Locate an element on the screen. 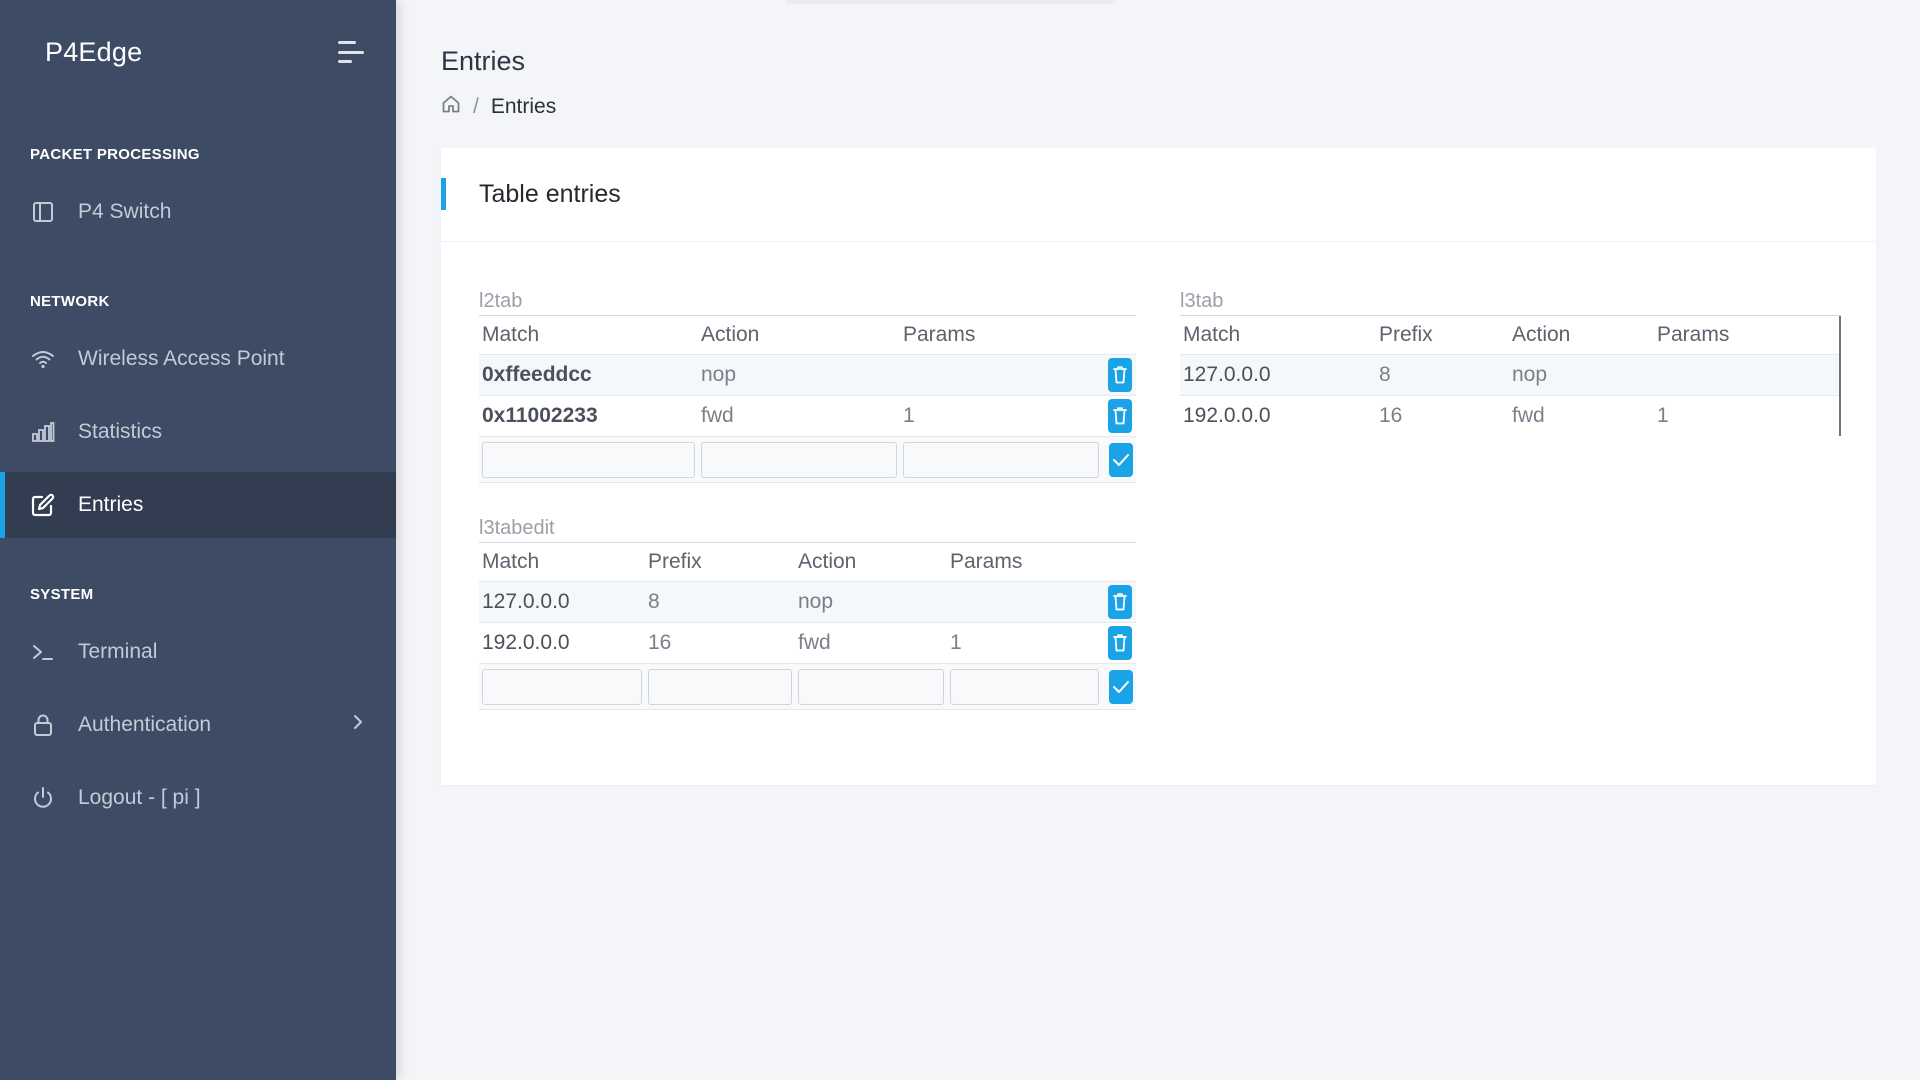 The image size is (1920, 1080). sidebar-item-label: Statistics is located at coordinates (120, 431).